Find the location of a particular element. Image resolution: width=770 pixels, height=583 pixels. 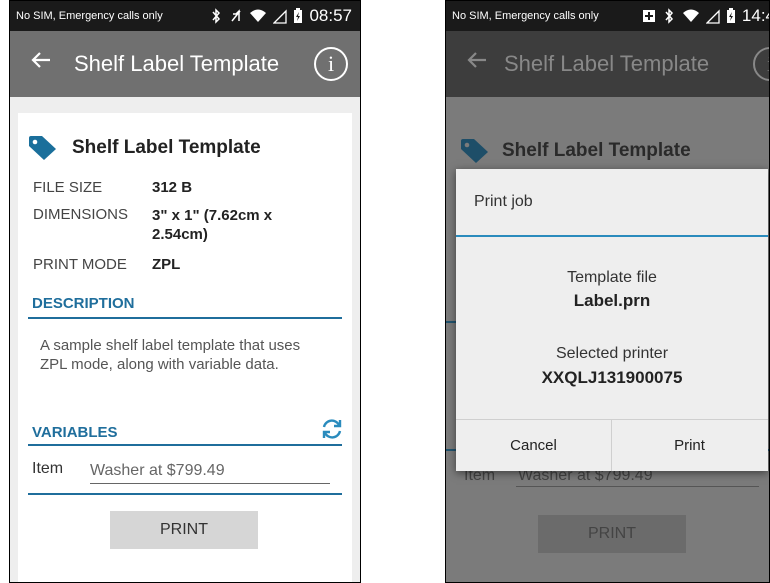

prop-label-file-size: FILE SIZE is located at coordinates (68, 187).